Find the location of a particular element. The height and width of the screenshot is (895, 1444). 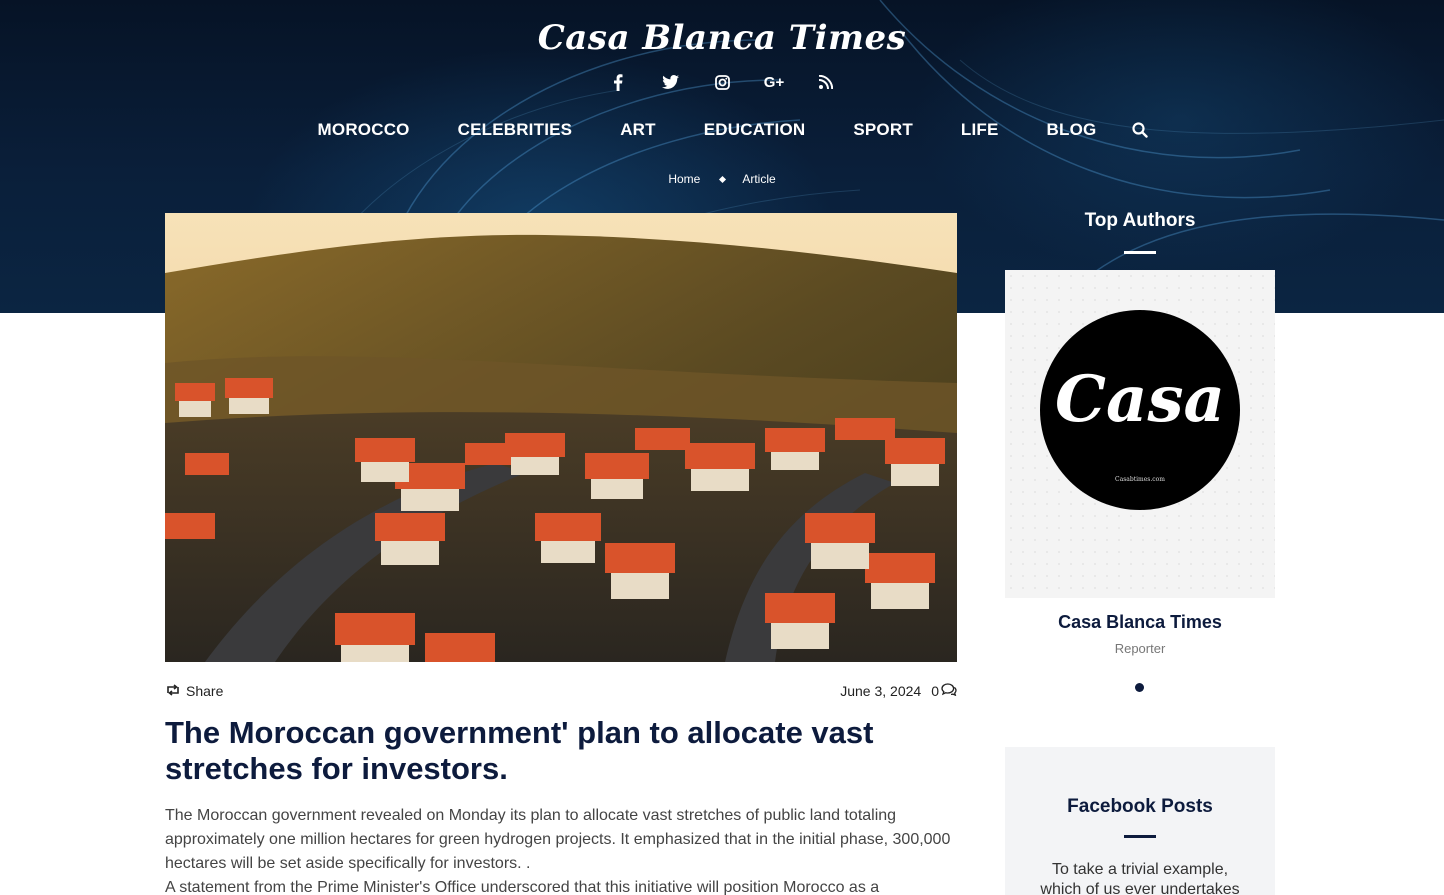

google-plus-icon: G+ is located at coordinates (774, 82).